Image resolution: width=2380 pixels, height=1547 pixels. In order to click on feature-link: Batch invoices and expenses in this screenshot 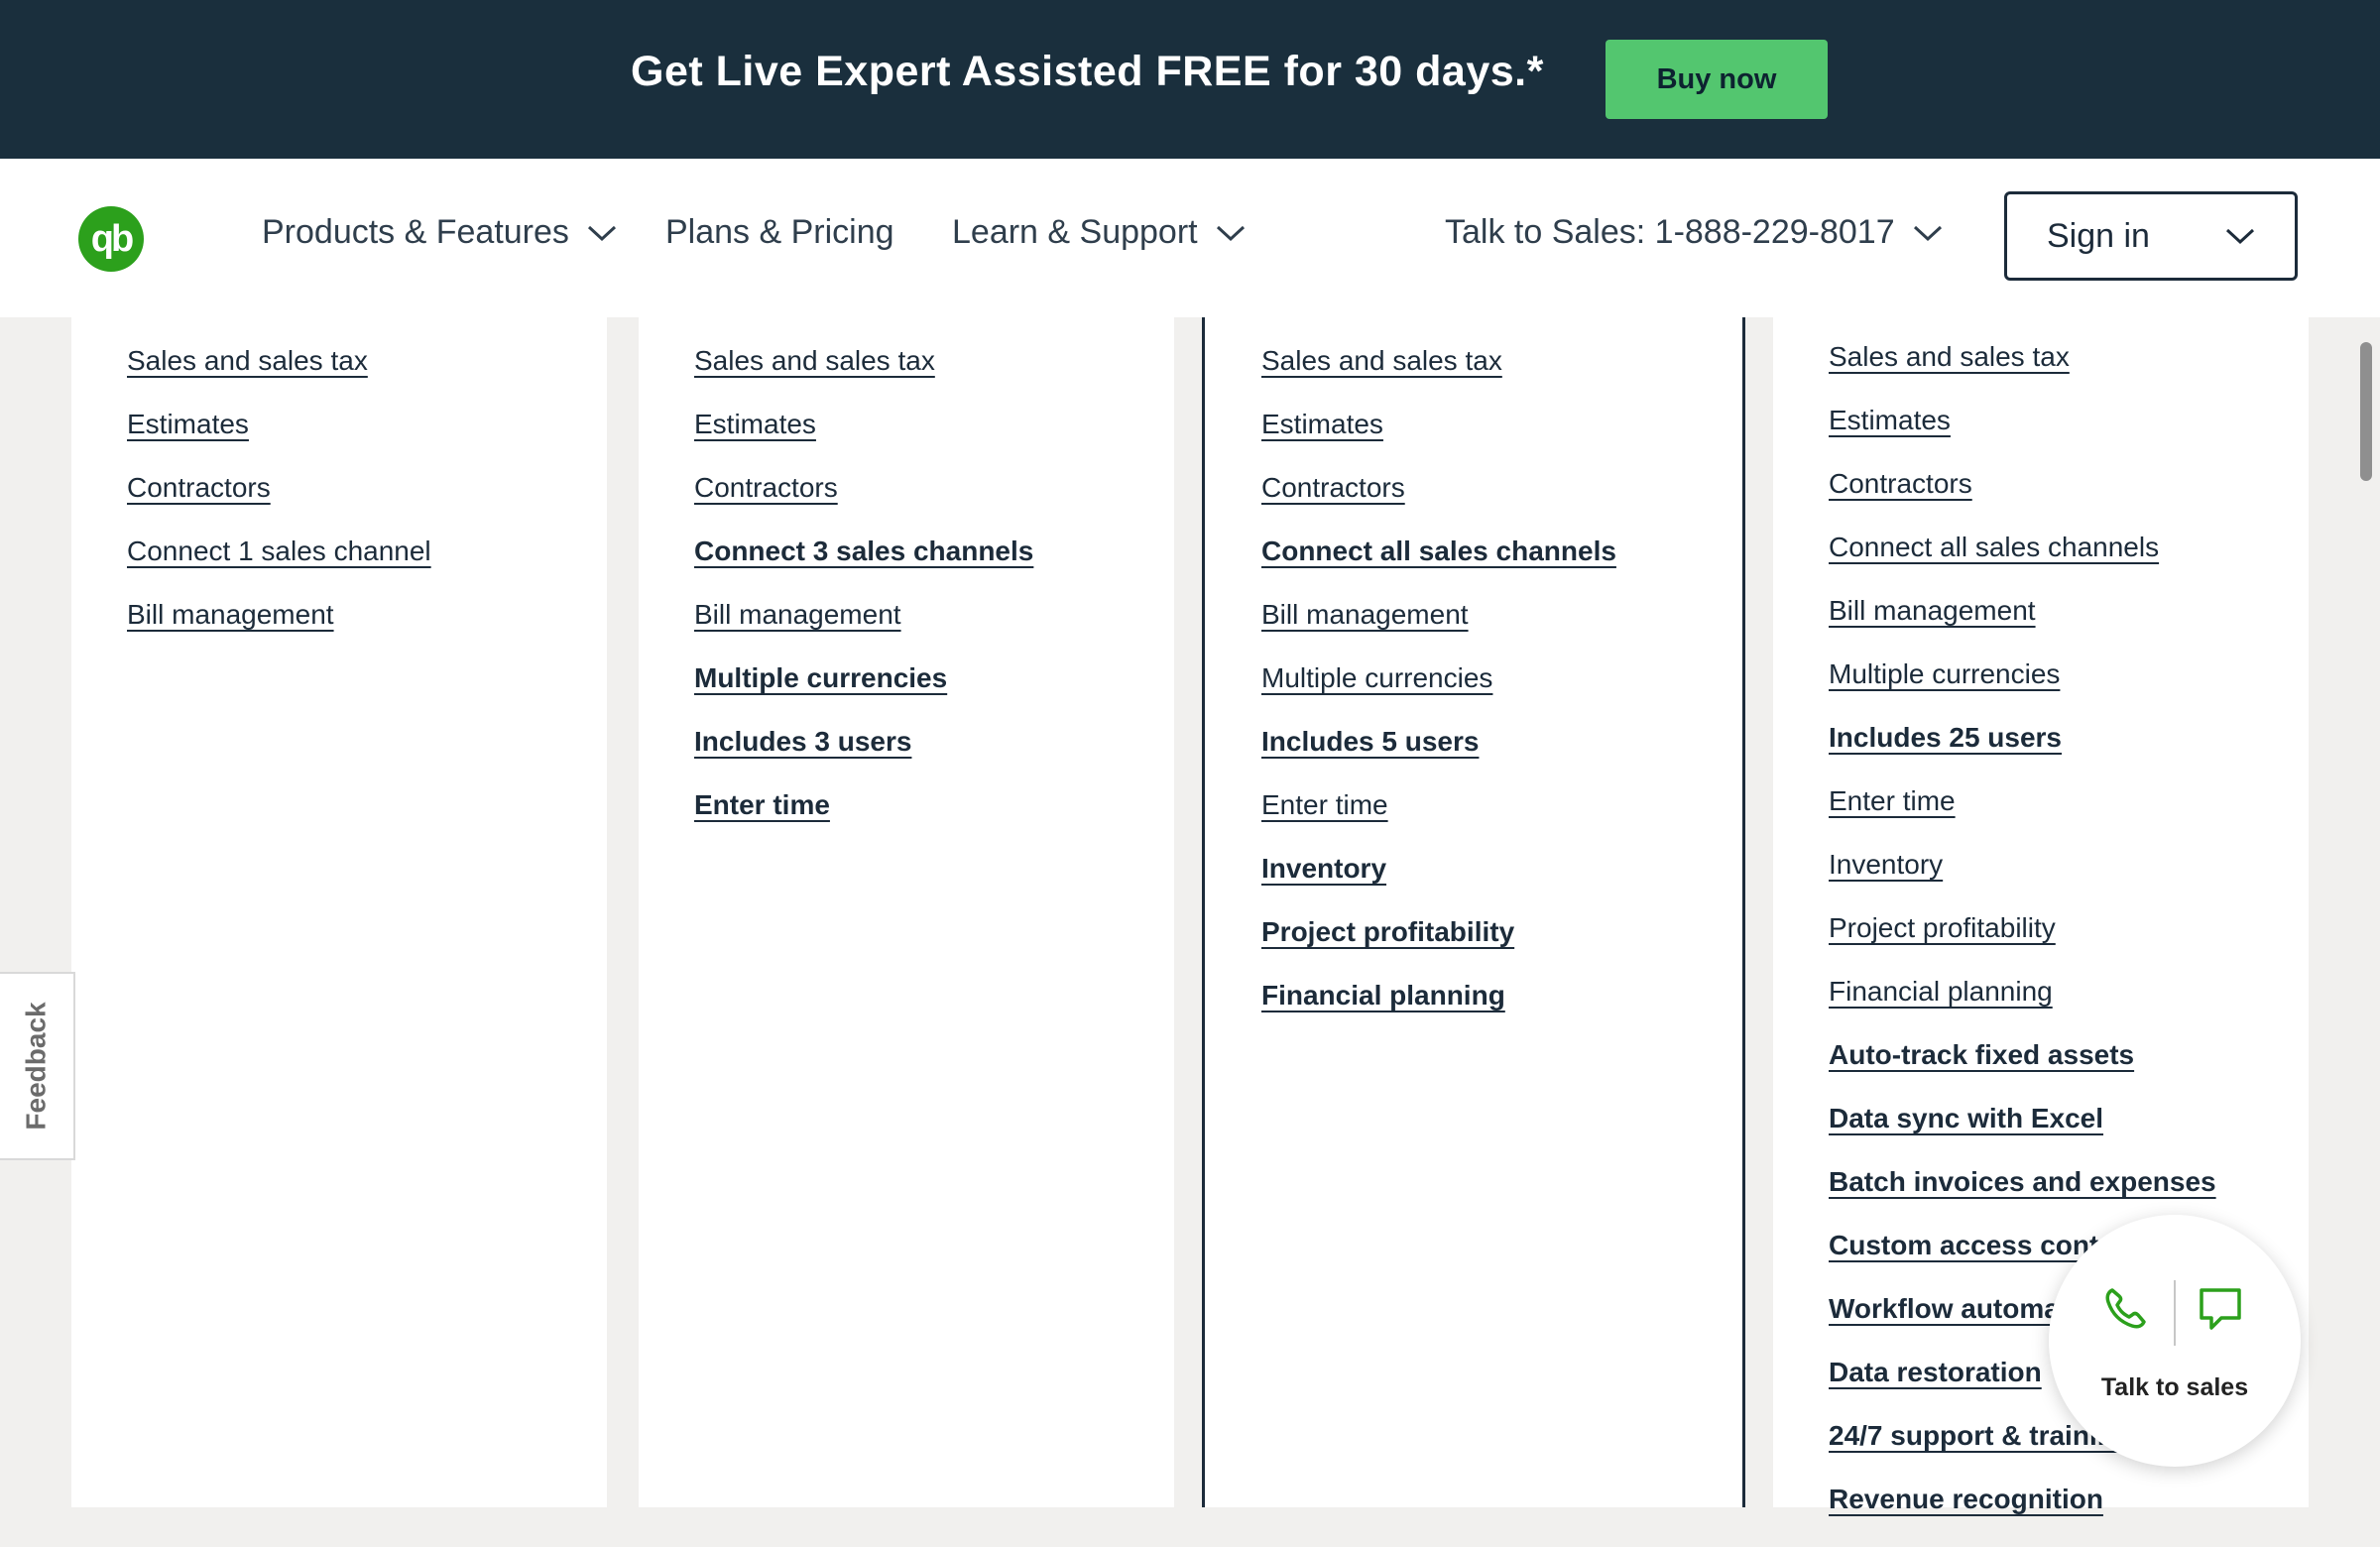, I will do `click(2022, 1181)`.